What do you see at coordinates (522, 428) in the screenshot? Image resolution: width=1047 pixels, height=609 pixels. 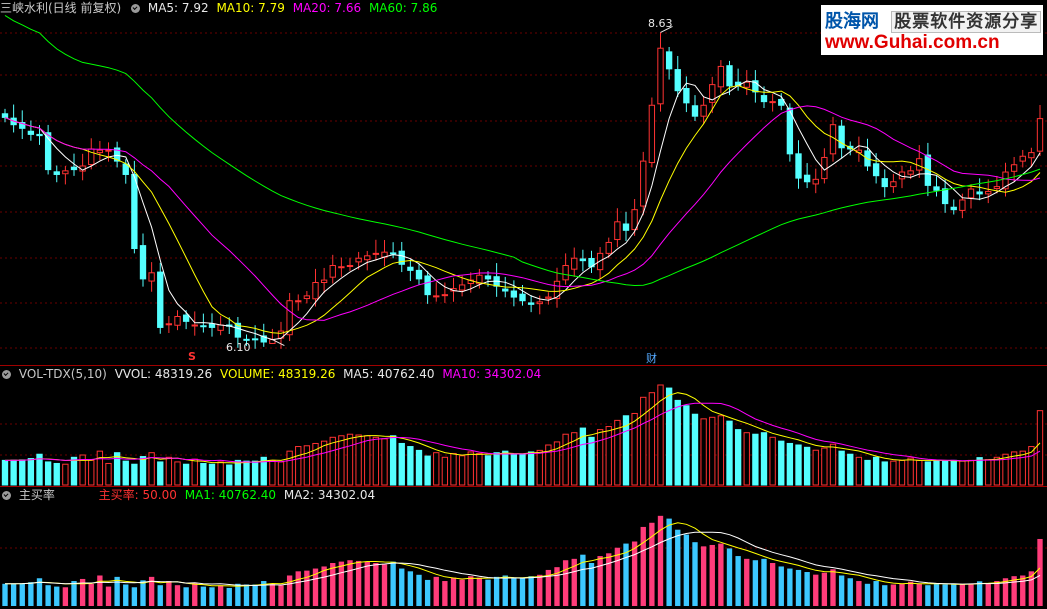 I see `vol-ma5-line` at bounding box center [522, 428].